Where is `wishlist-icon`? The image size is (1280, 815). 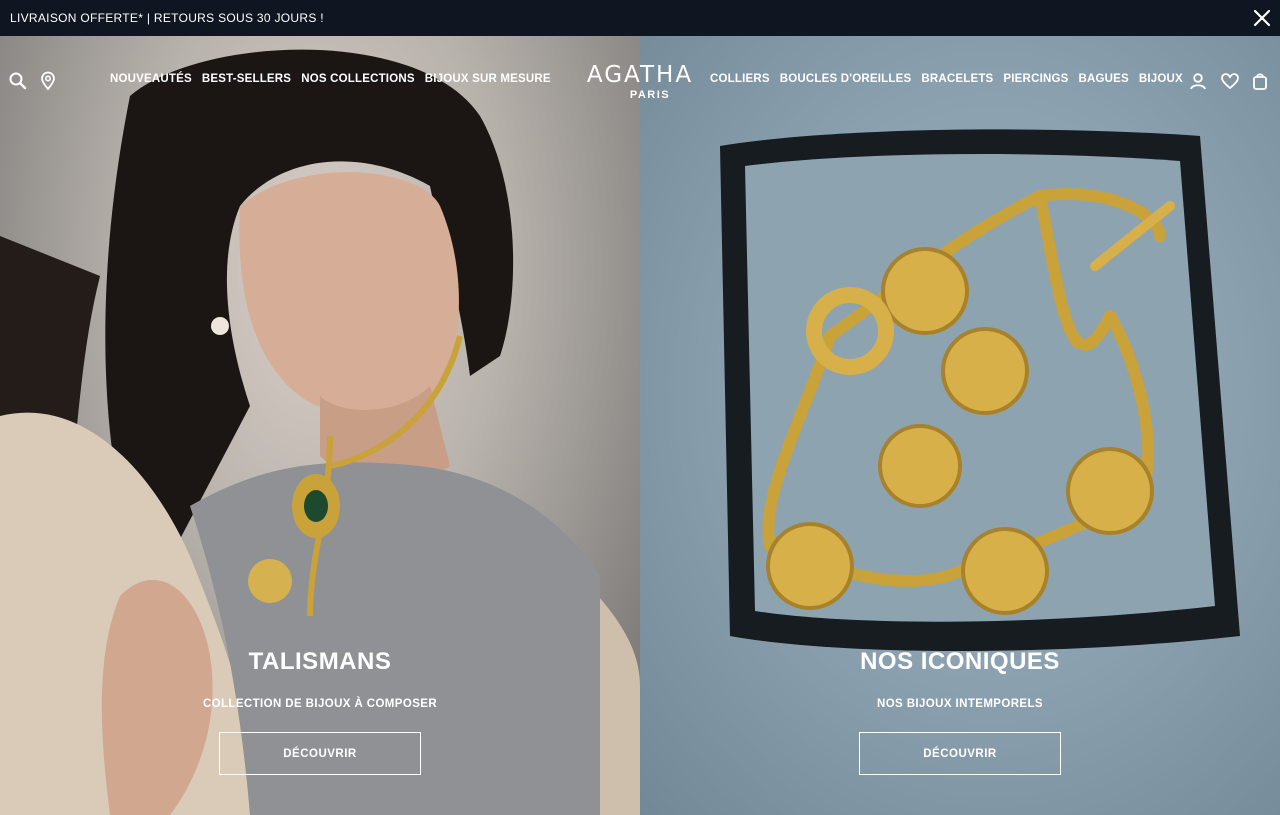
wishlist-icon is located at coordinates (1230, 81).